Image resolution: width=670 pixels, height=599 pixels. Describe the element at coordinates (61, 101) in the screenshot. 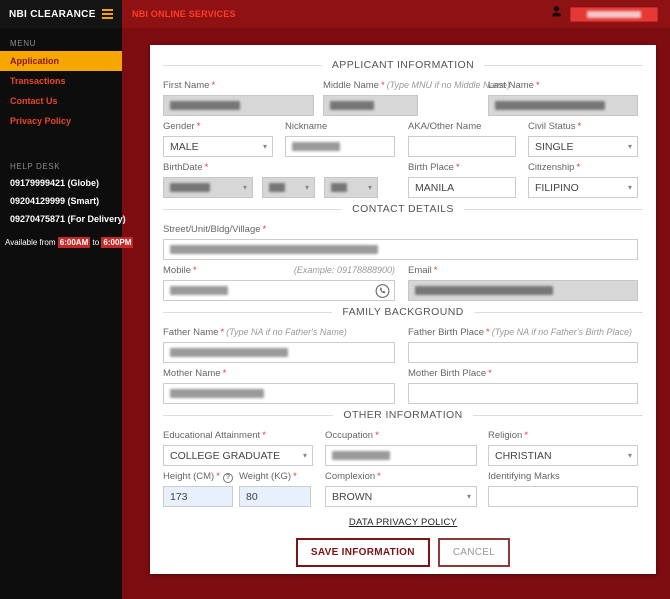

I see `sidebar-item-contact-us: Contact Us` at that location.